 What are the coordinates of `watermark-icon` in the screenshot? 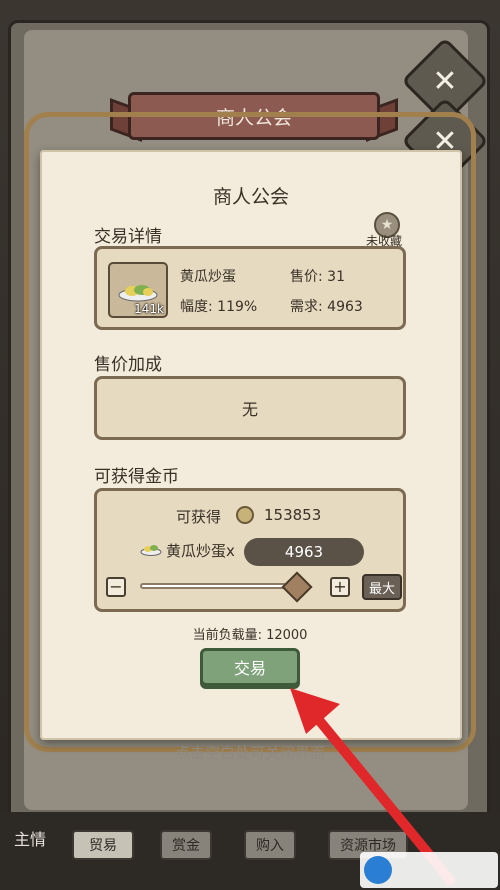 It's located at (378, 870).